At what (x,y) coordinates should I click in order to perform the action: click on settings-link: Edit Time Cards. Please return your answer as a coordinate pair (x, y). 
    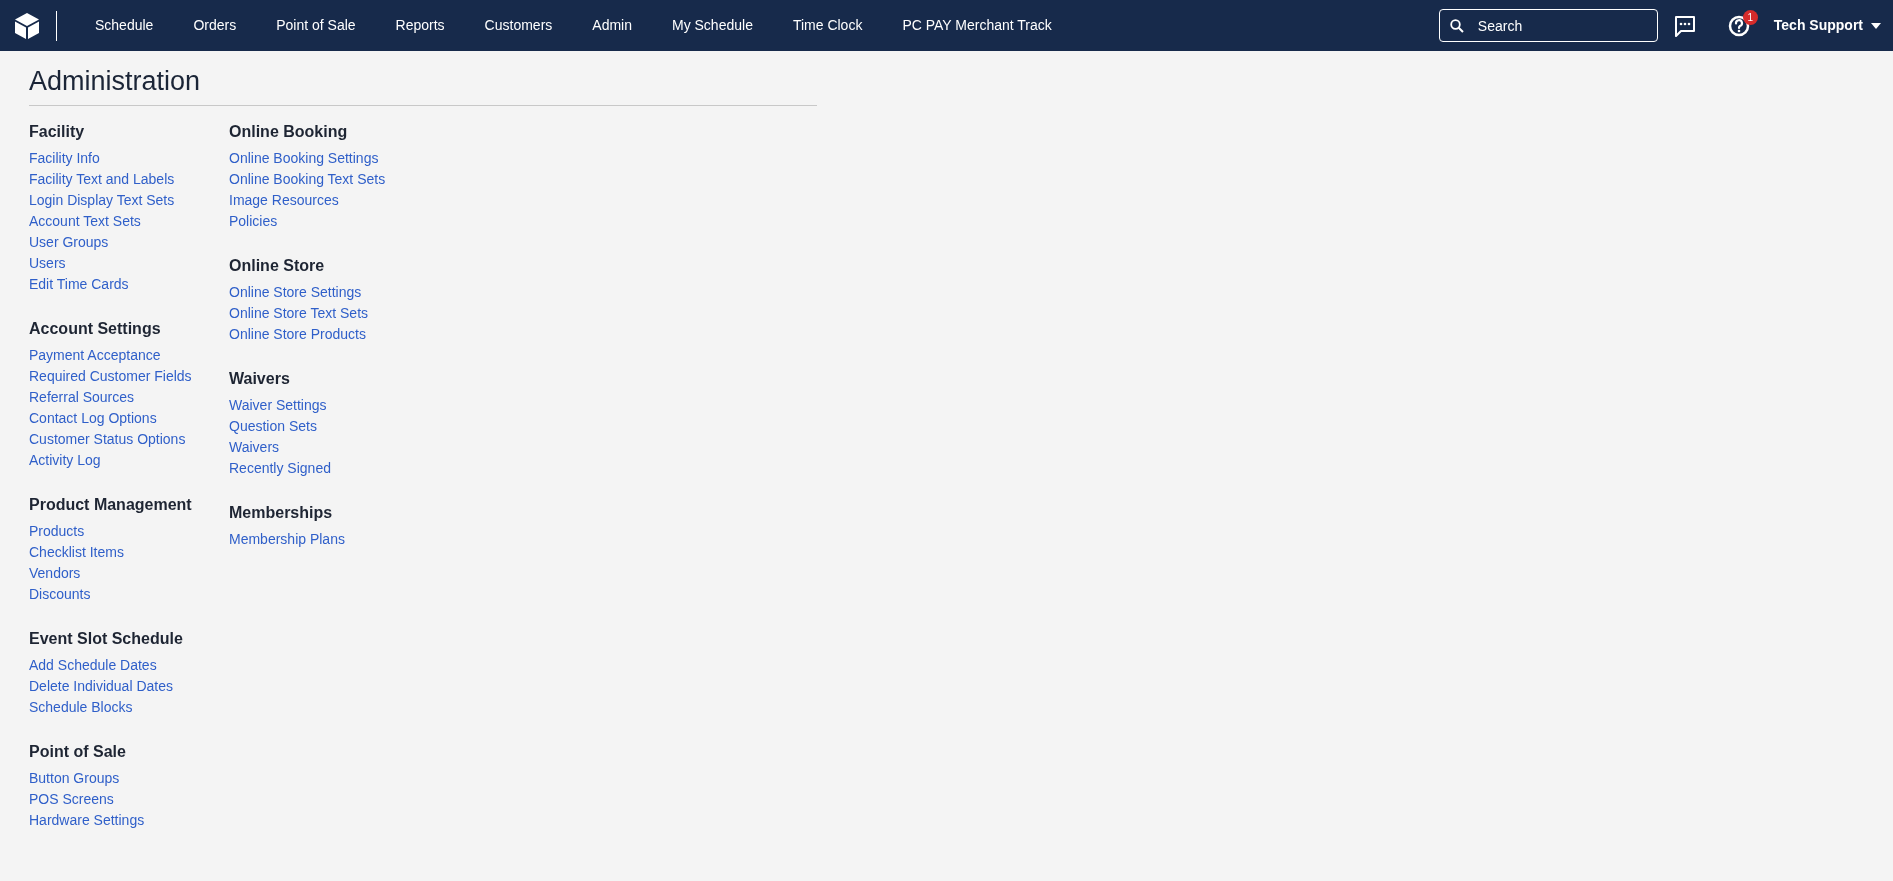
    Looking at the image, I should click on (79, 285).